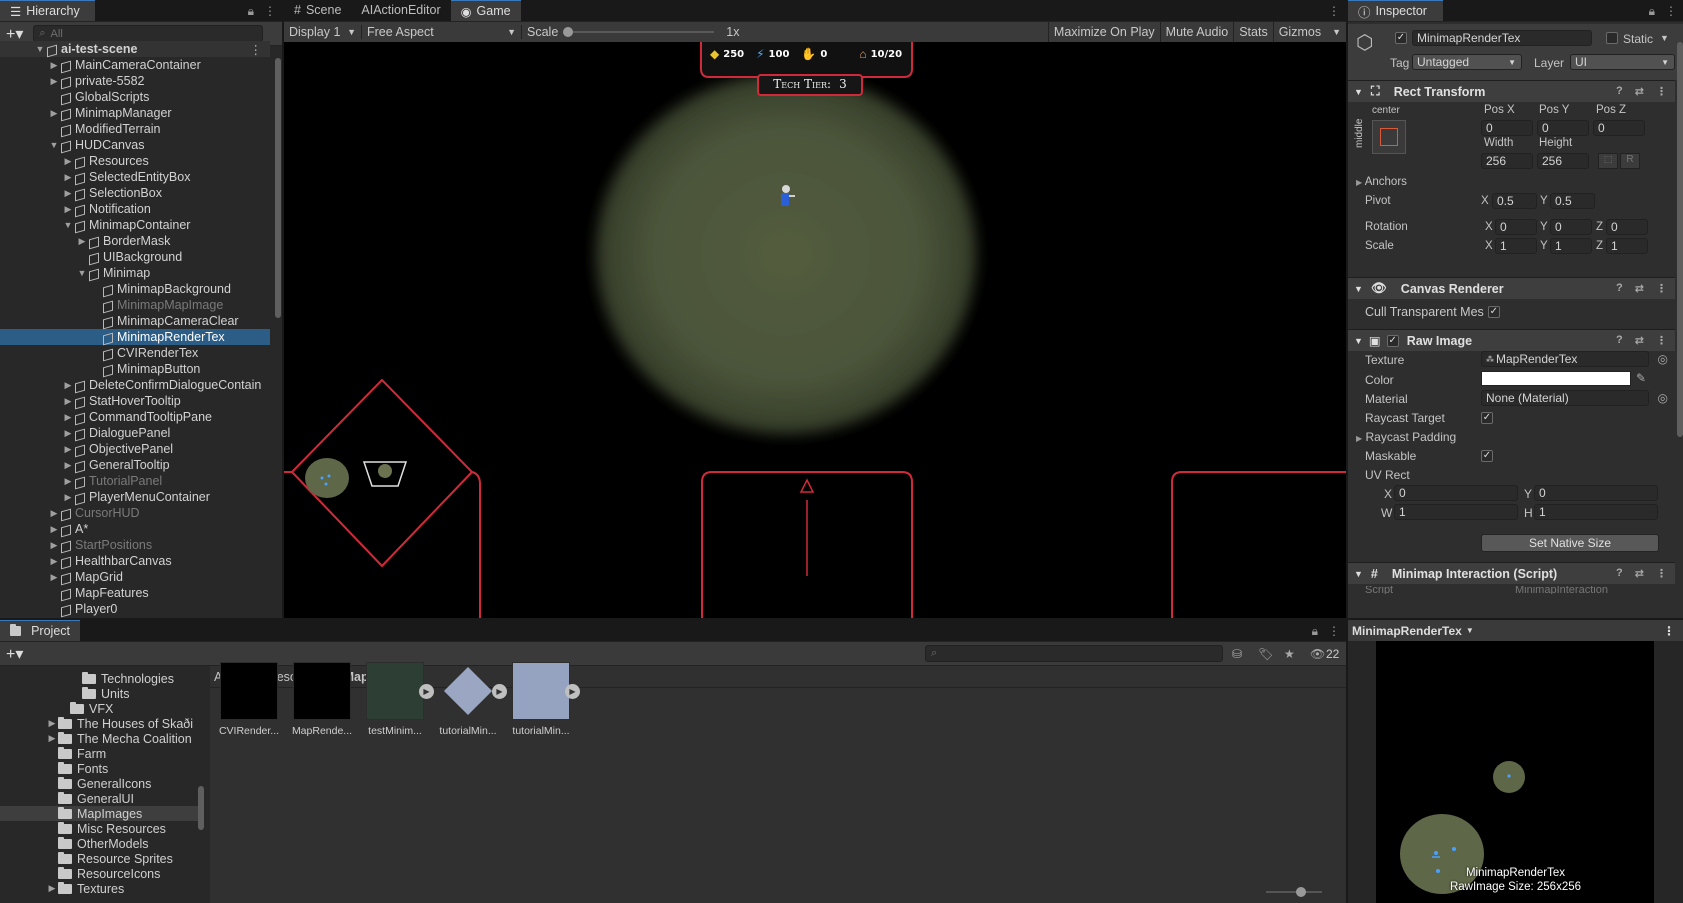 This screenshot has width=1683, height=903. Describe the element at coordinates (1074, 653) in the screenshot. I see `project-search-input: ⌕` at that location.